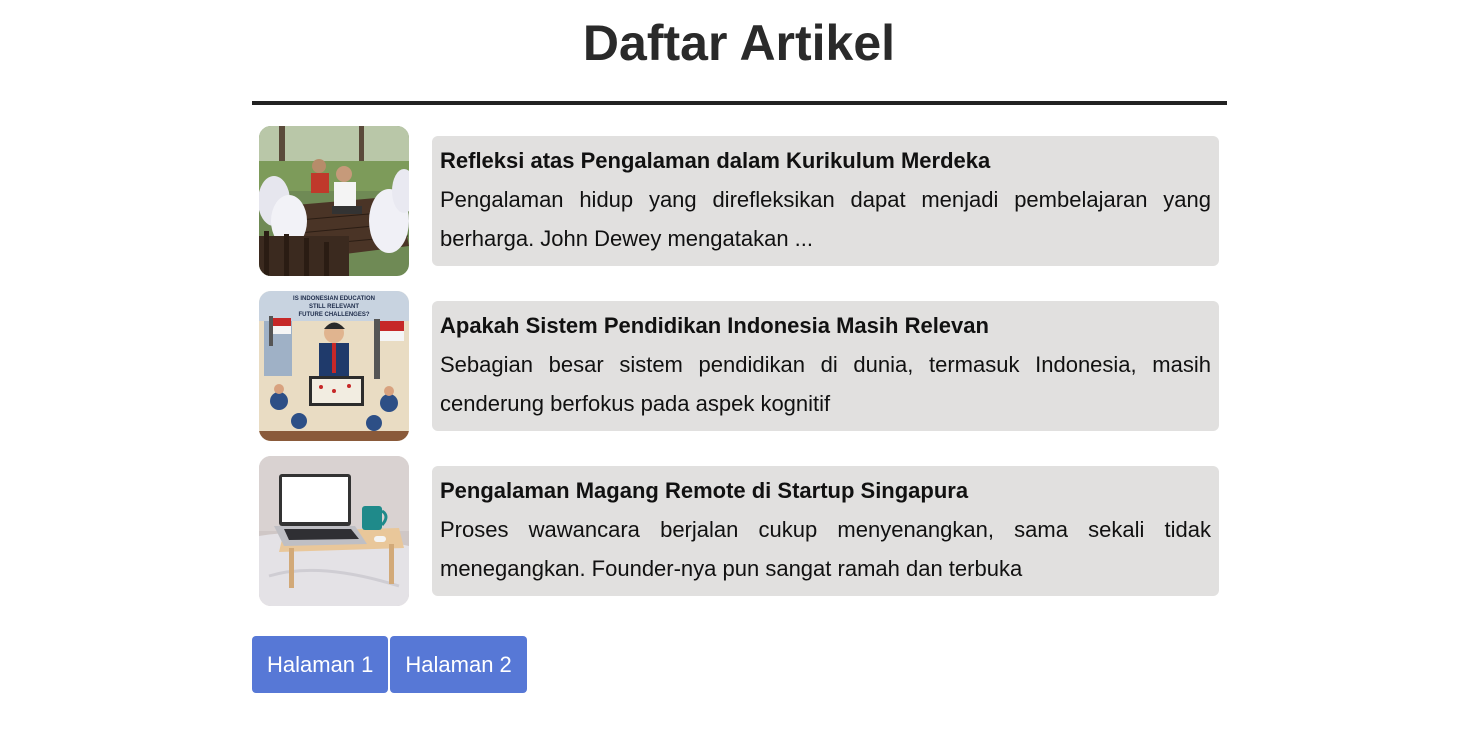  I want to click on svg-text: FUTURE CHALLENGES?, so click(334, 315).